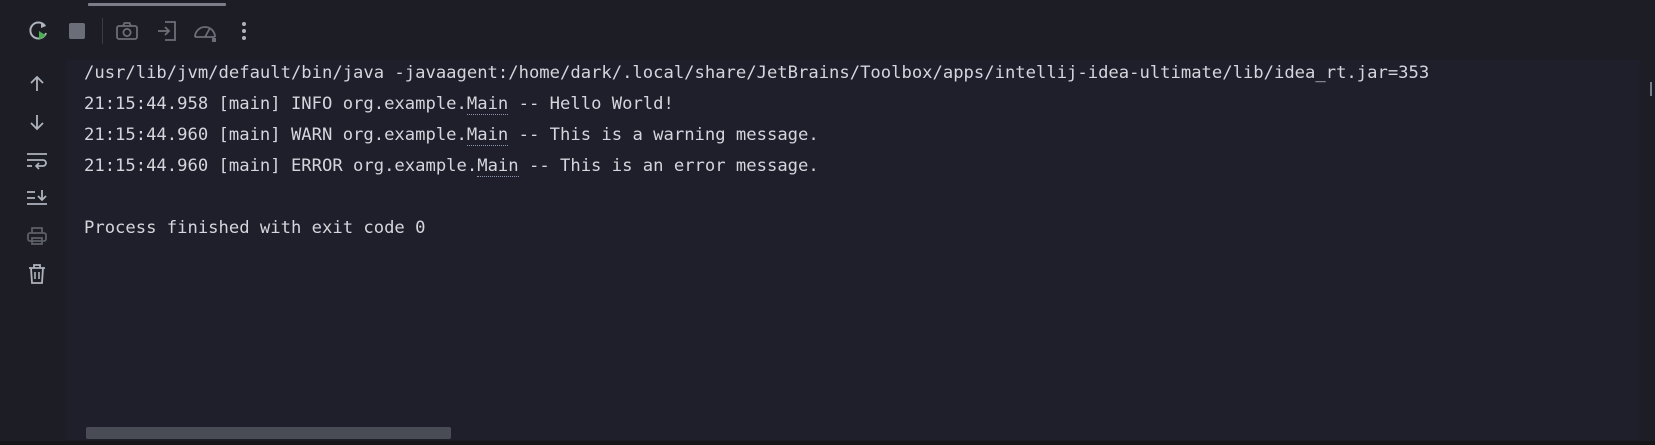  I want to click on exit-icon, so click(167, 31).